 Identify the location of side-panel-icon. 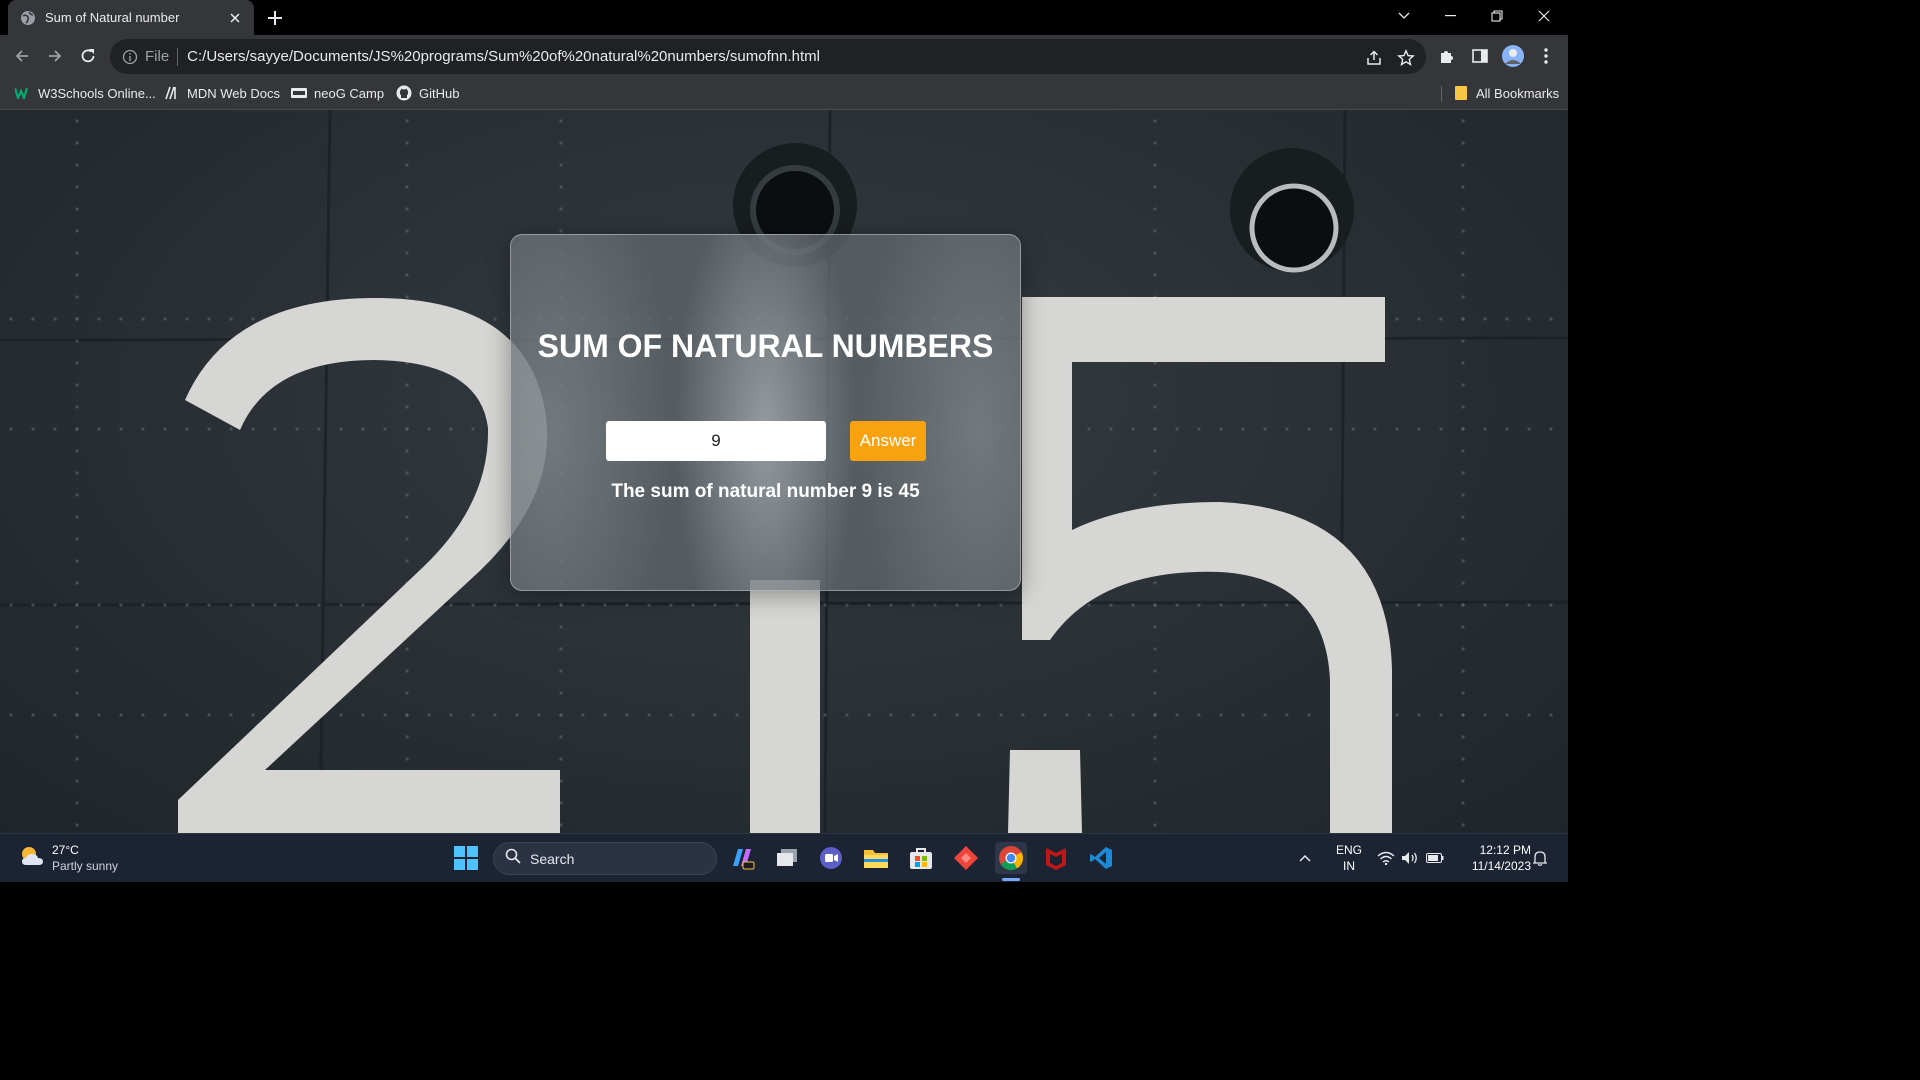
(1480, 56).